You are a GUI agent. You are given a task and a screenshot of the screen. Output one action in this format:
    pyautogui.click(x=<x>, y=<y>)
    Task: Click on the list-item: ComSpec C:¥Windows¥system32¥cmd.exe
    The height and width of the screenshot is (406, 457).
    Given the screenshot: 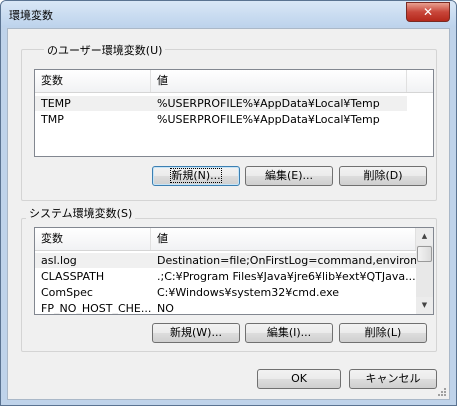 What is the action you would take?
    pyautogui.click(x=225, y=292)
    